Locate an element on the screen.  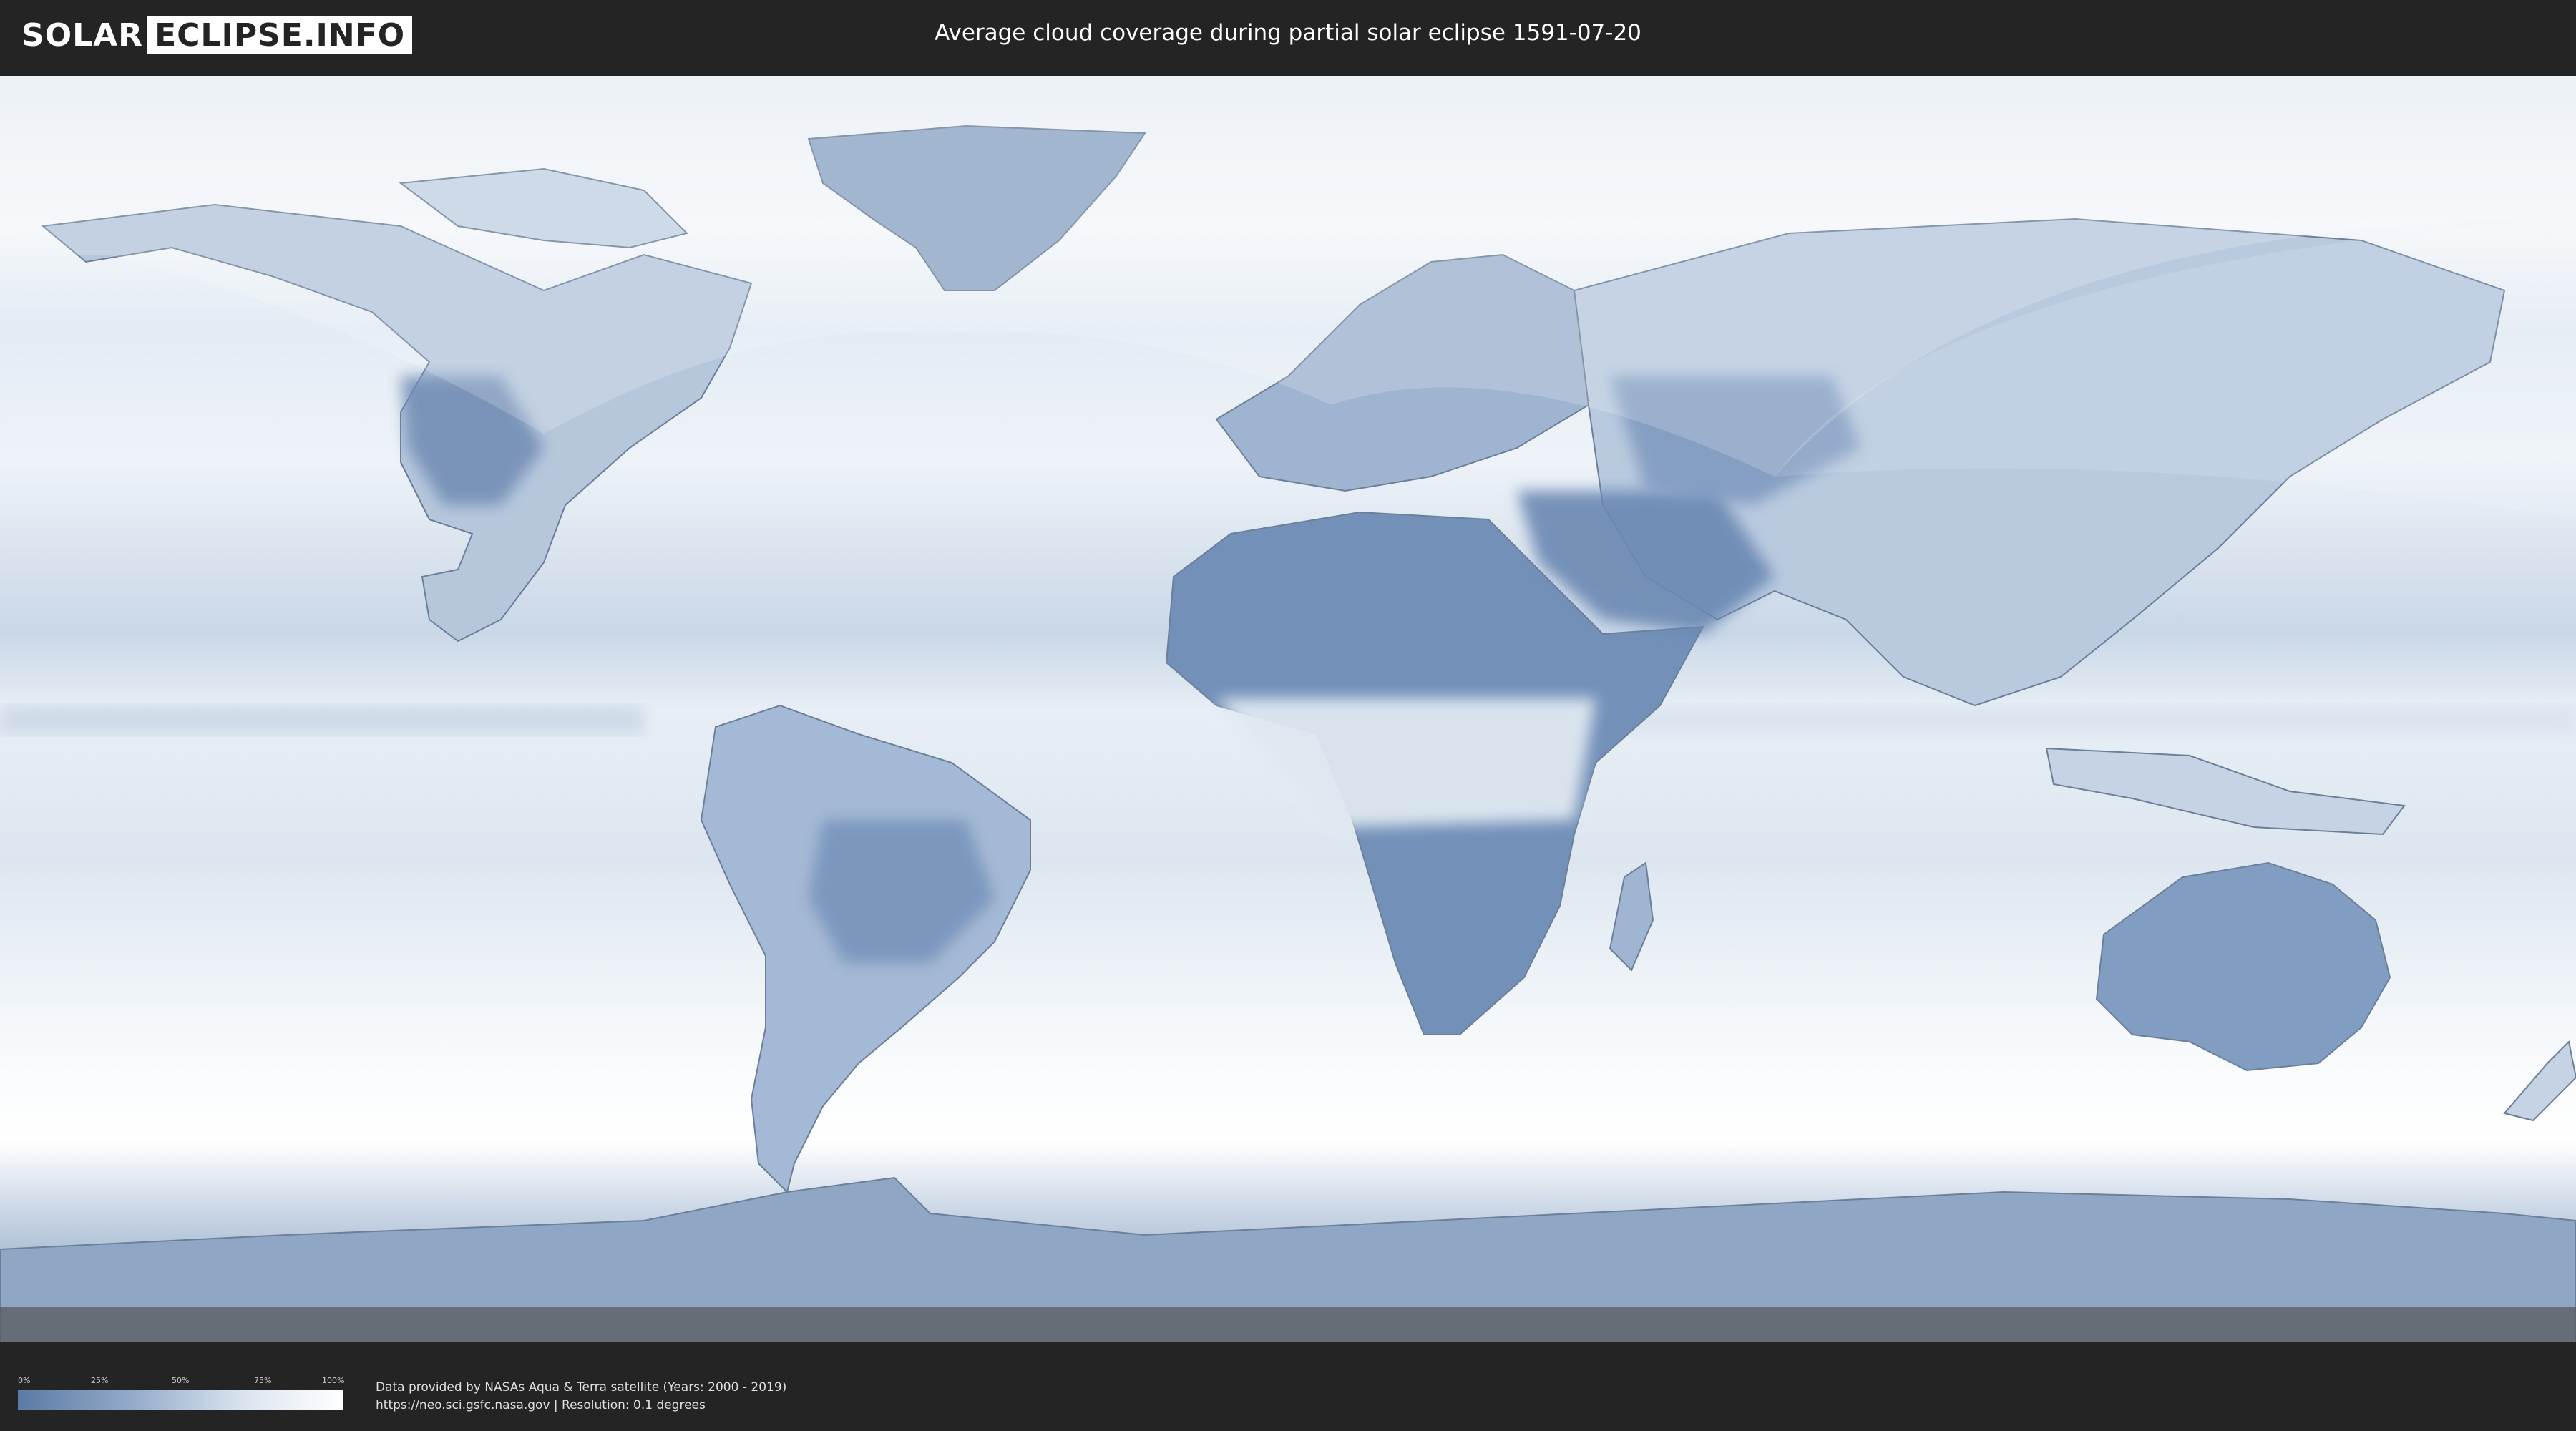
legend-tick-100: 100% is located at coordinates (333, 1380).